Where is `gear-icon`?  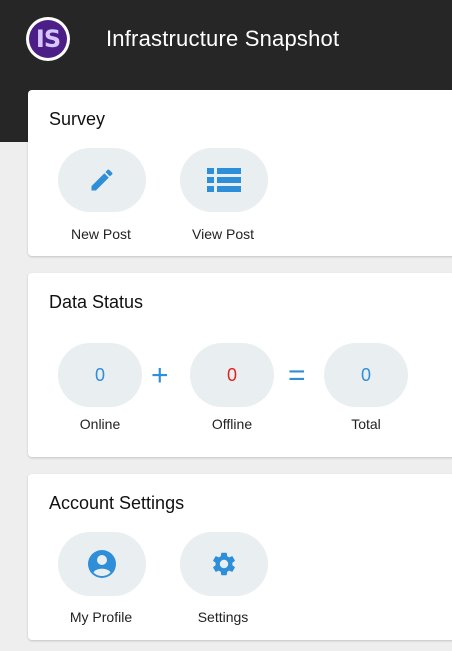 gear-icon is located at coordinates (224, 564).